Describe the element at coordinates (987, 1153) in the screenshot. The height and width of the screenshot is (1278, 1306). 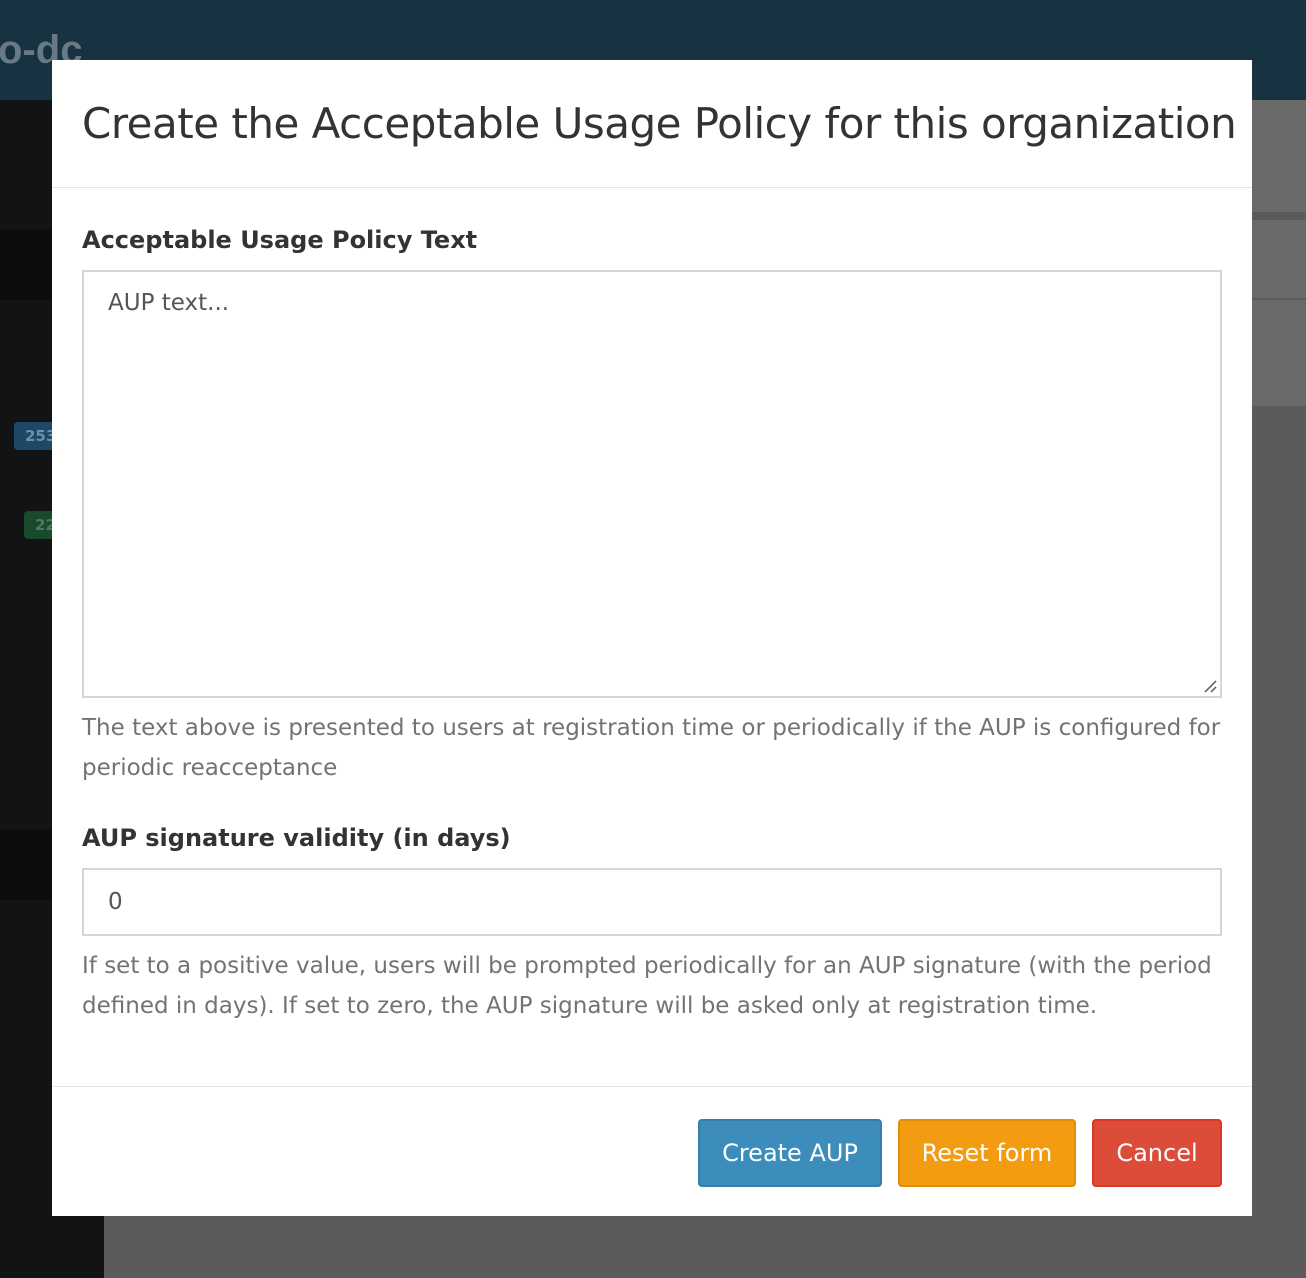
I see `reset-form-button: Reset form` at that location.